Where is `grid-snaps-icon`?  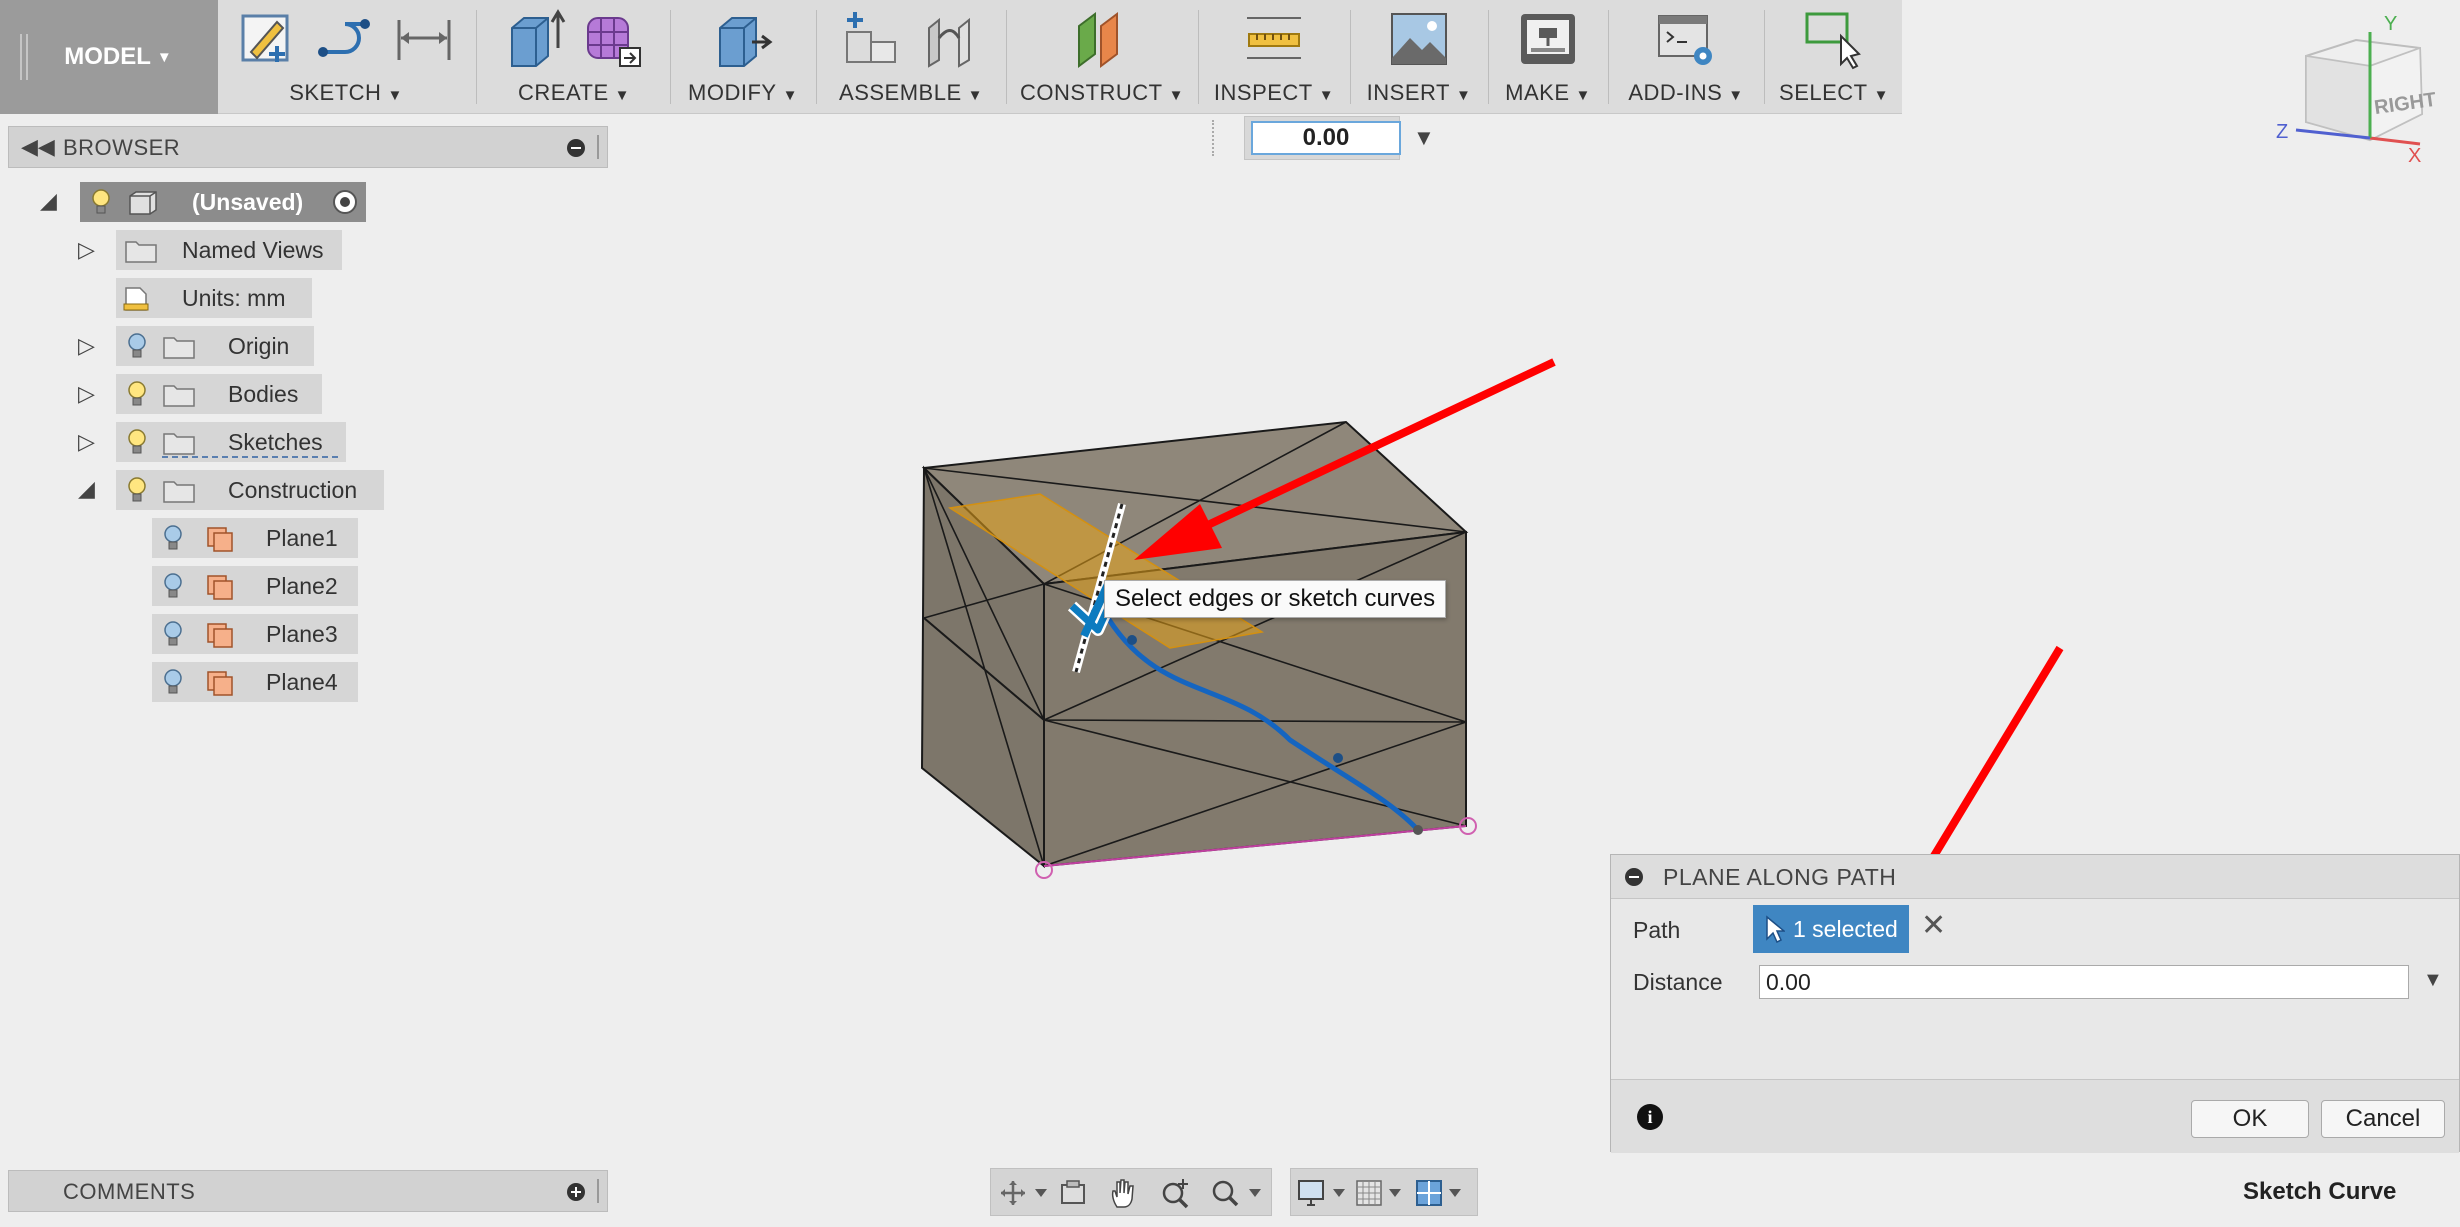
grid-snaps-icon is located at coordinates (1383, 1193).